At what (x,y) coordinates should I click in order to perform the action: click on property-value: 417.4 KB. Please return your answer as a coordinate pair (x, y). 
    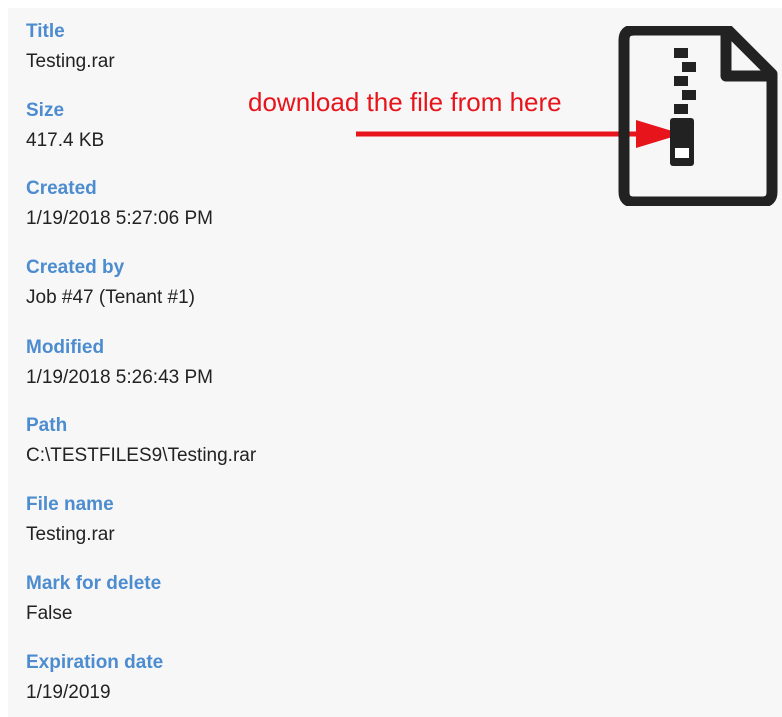
    Looking at the image, I should click on (65, 140).